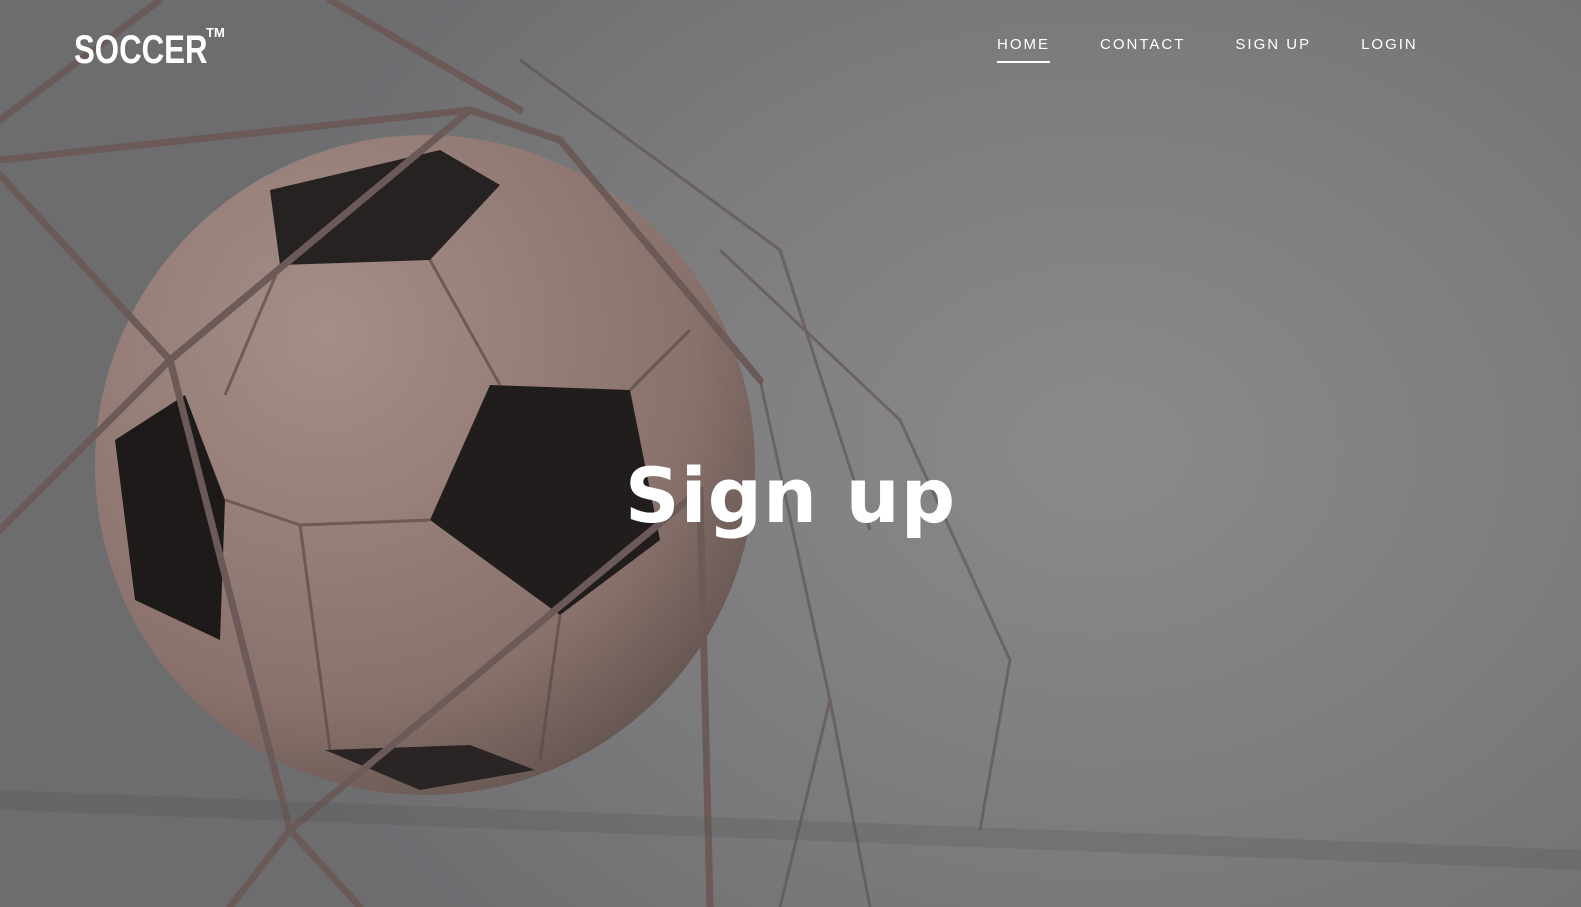  Describe the element at coordinates (1273, 49) in the screenshot. I see `nav-sign-up: SIGN UP` at that location.